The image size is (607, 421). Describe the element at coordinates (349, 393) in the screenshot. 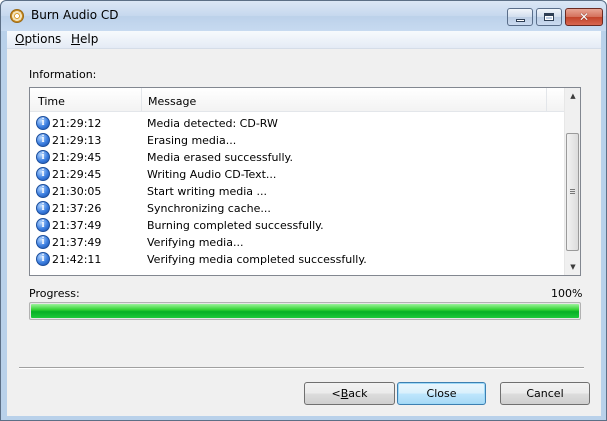

I see `back-button: < Back` at that location.